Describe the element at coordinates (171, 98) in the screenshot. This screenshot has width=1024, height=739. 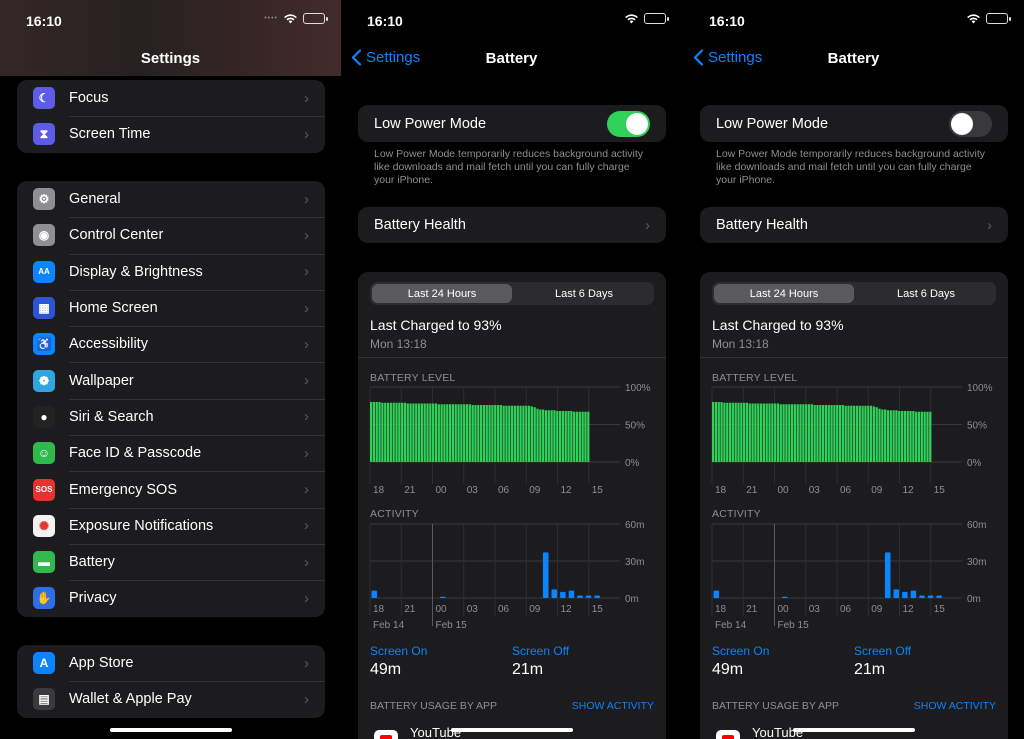
I see `settings-row-focus: ☾ Focus ›` at that location.